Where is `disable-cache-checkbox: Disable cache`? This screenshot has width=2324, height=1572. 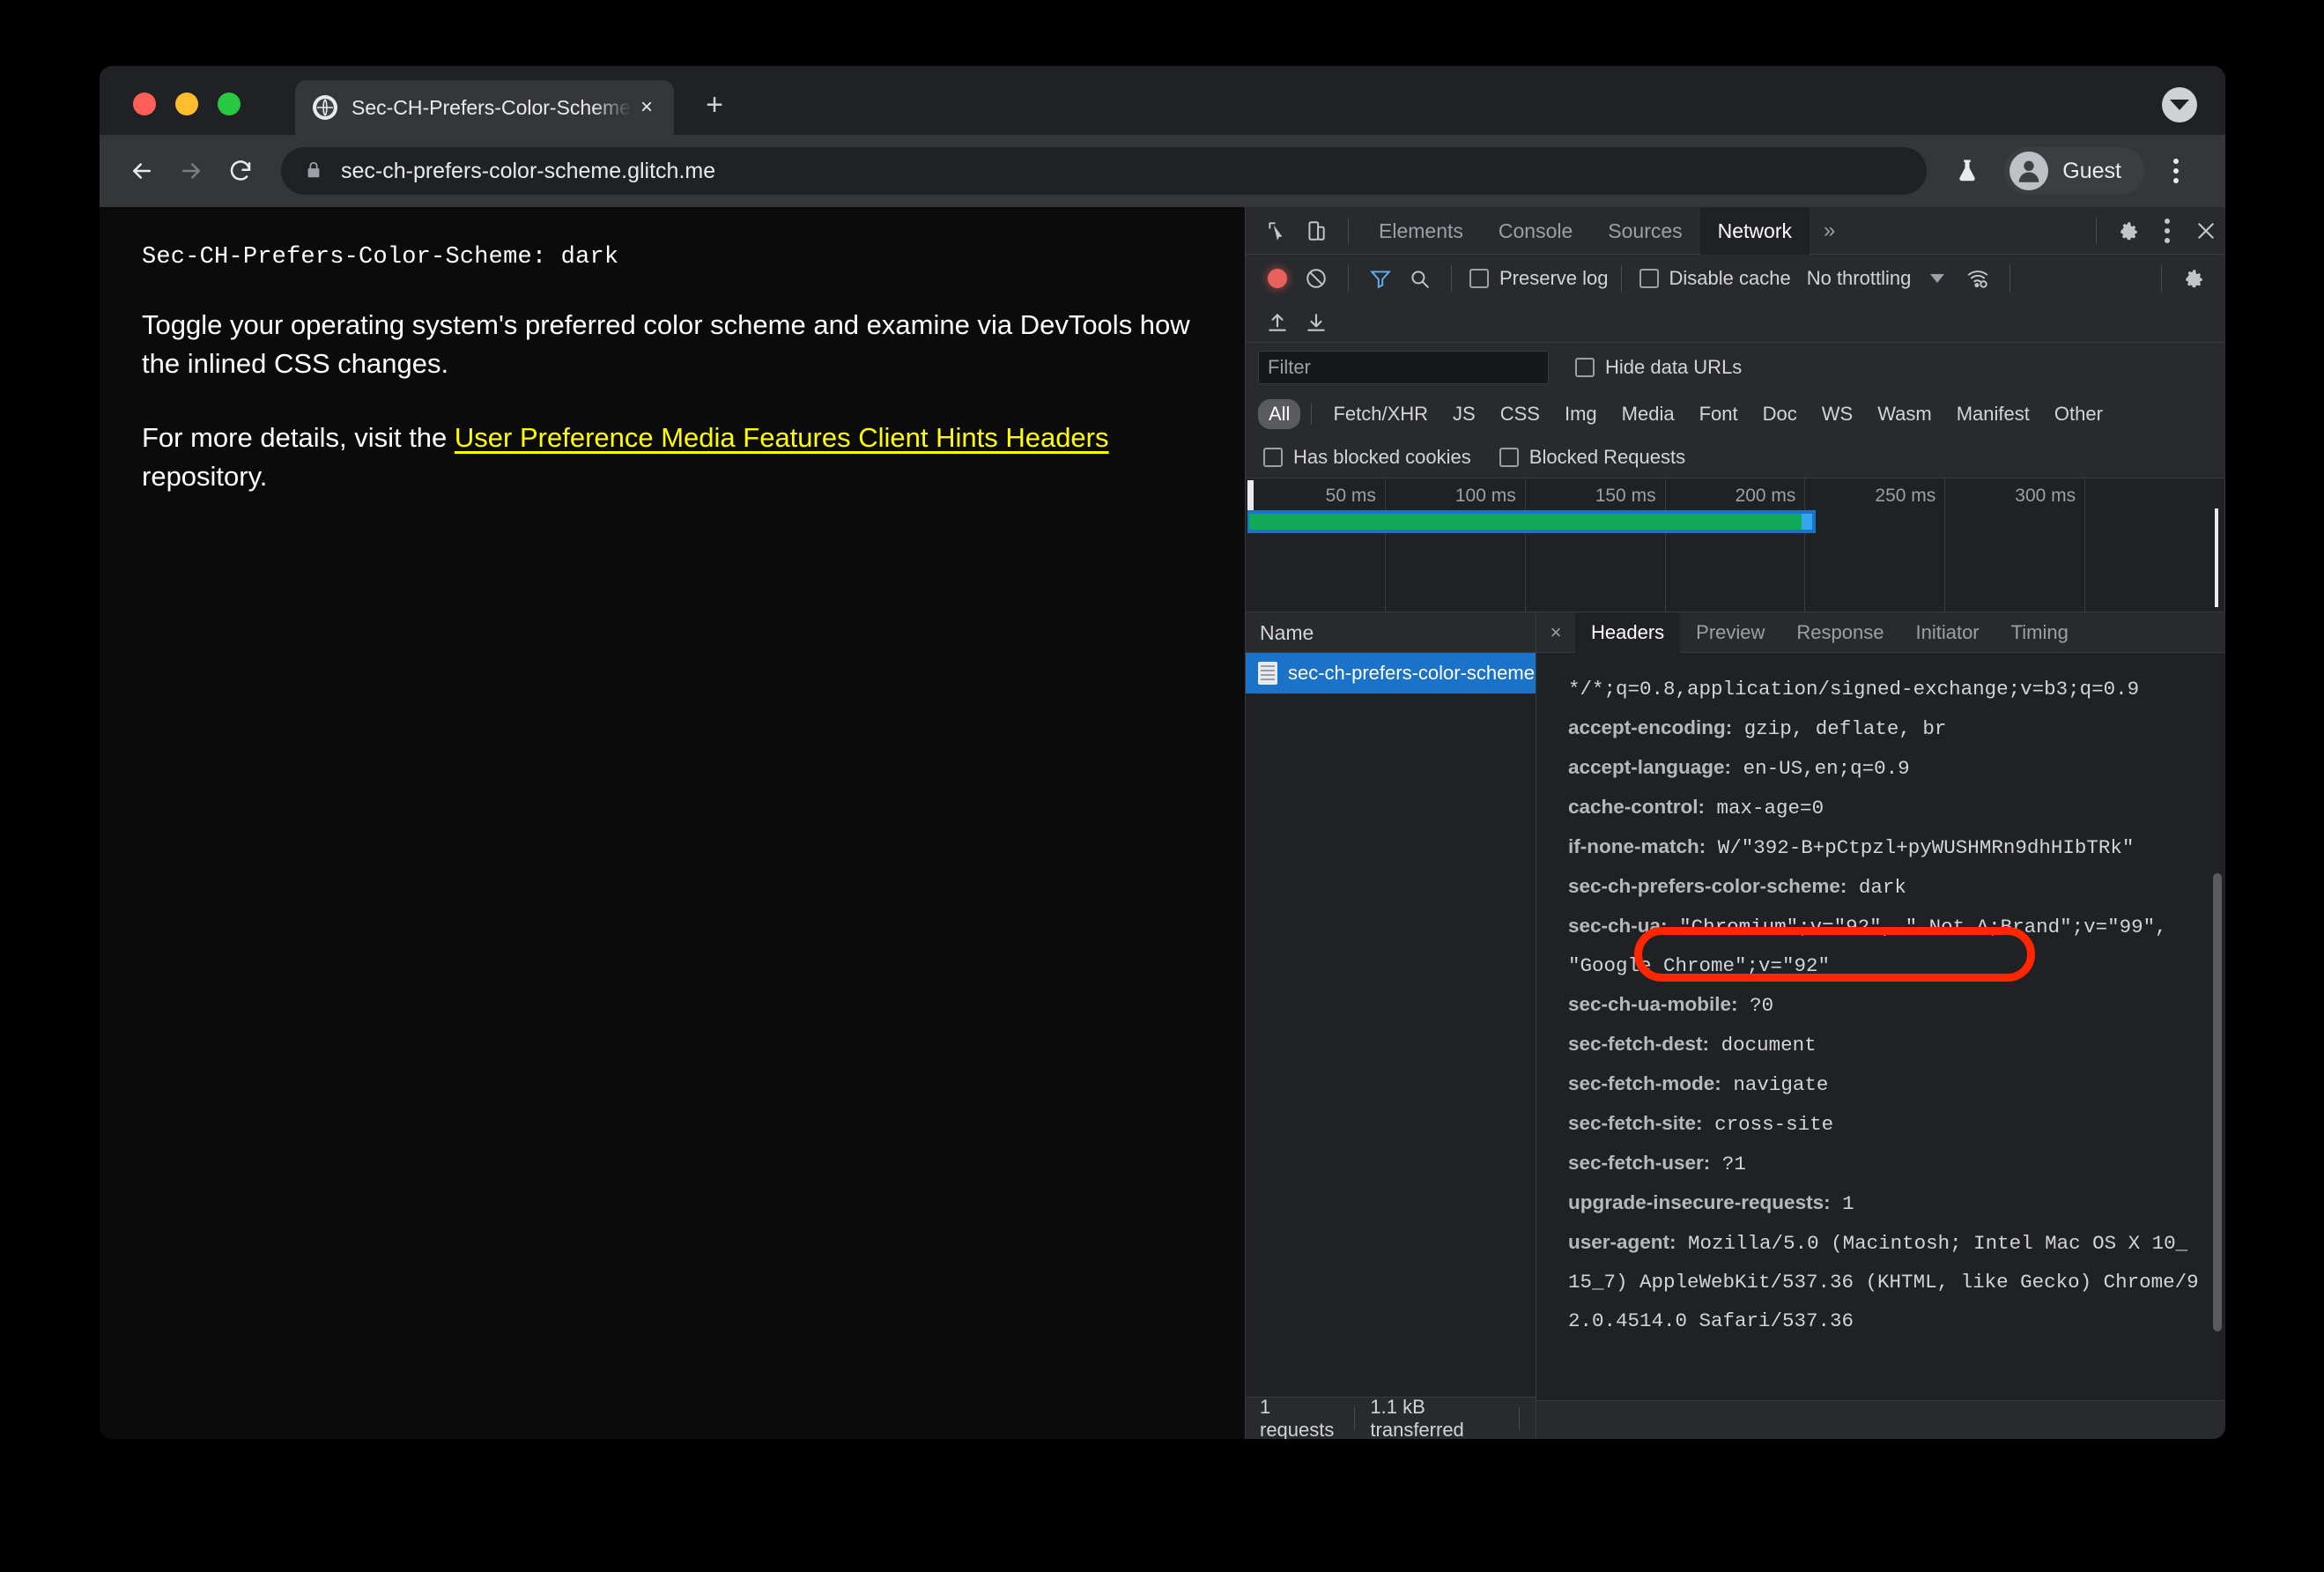 disable-cache-checkbox: Disable cache is located at coordinates (1715, 278).